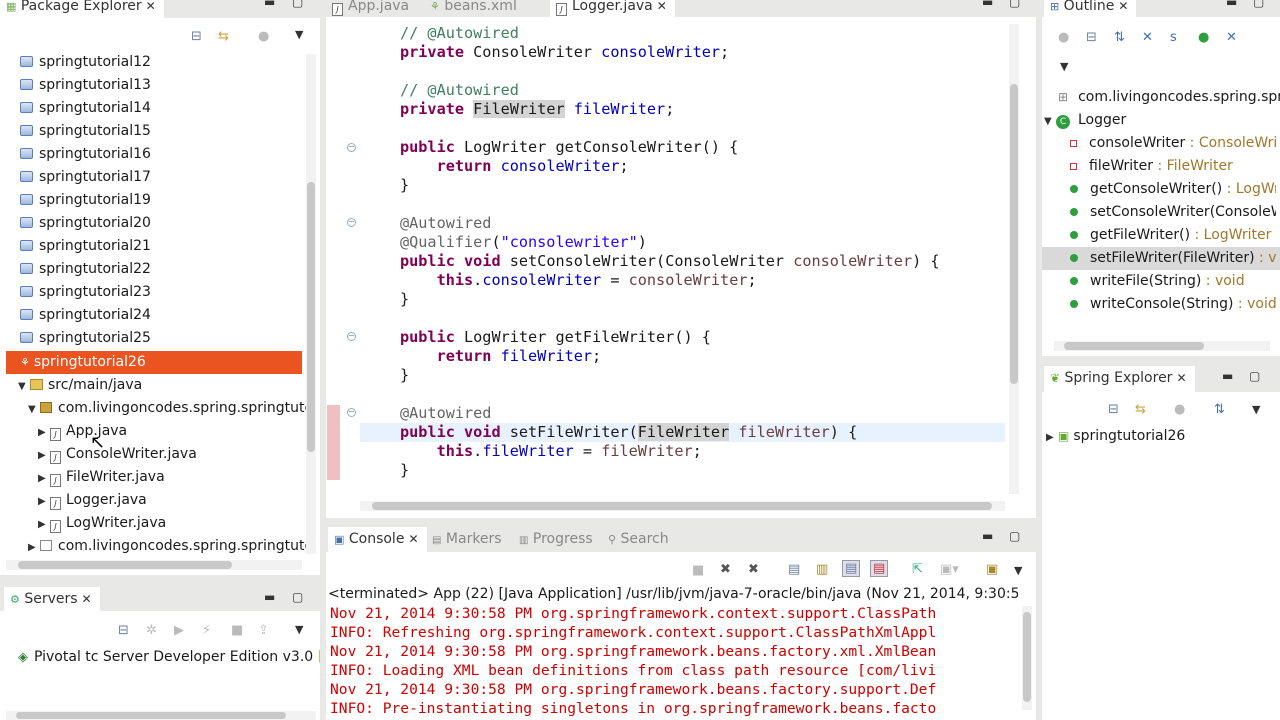 The image size is (1280, 720). Describe the element at coordinates (1115, 436) in the screenshot. I see `spring-project-item: ▶ ▣ springtutorial26` at that location.